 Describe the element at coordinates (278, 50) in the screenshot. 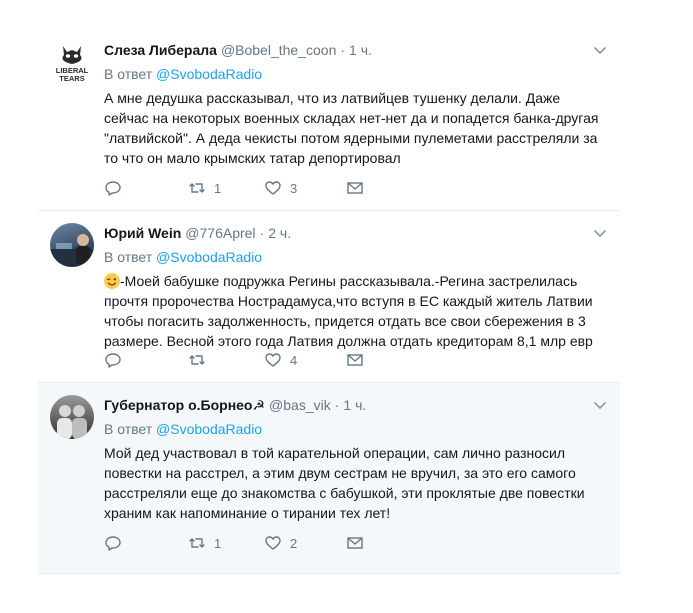

I see `user-handle: @Bobel_the_coon` at that location.